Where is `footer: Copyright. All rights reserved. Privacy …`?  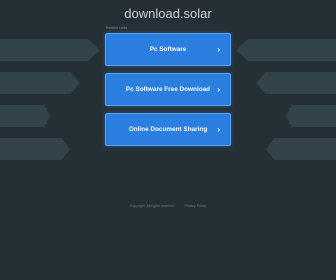 footer: Copyright. All rights reserved. Privacy … is located at coordinates (168, 206).